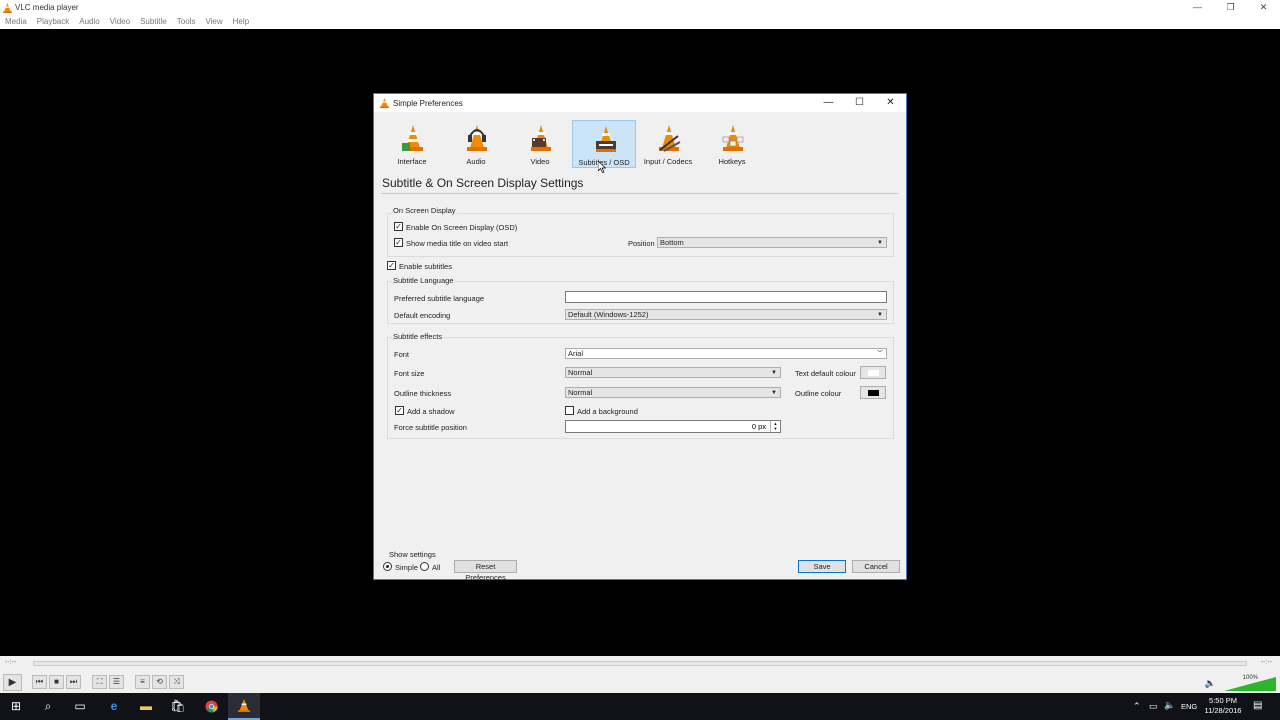 This screenshot has width=1280, height=720. Describe the element at coordinates (1250, 684) in the screenshot. I see `volume-slider` at that location.